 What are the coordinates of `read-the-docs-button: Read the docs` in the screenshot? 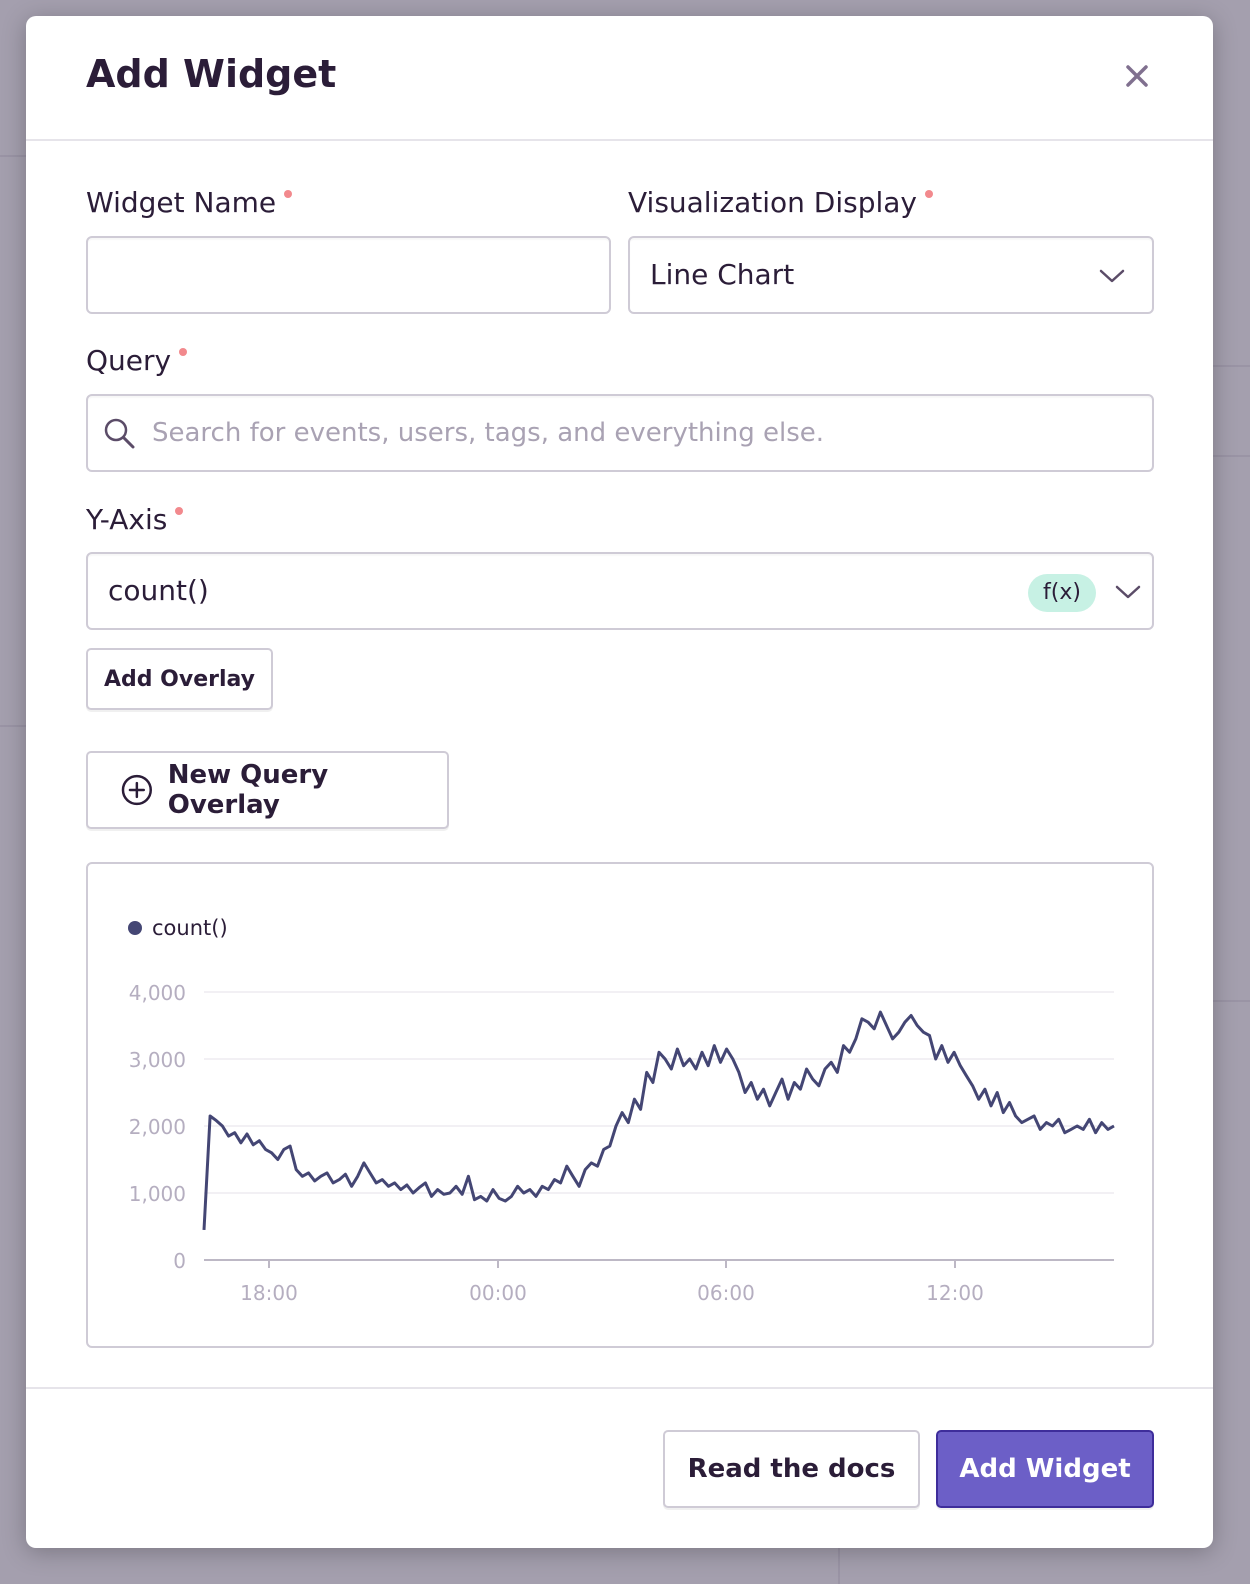 It's located at (791, 1469).